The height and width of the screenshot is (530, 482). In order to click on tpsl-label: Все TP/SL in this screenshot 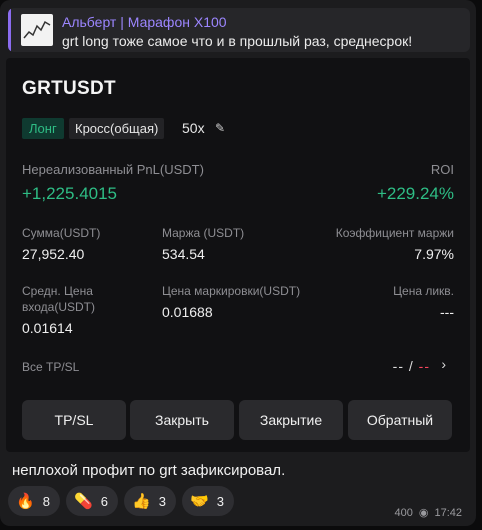, I will do `click(51, 367)`.